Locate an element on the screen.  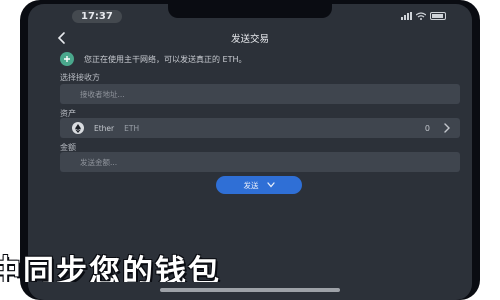
notice-text: 您正在使用主干网络，可以发送真正的 ETH。 is located at coordinates (165, 59).